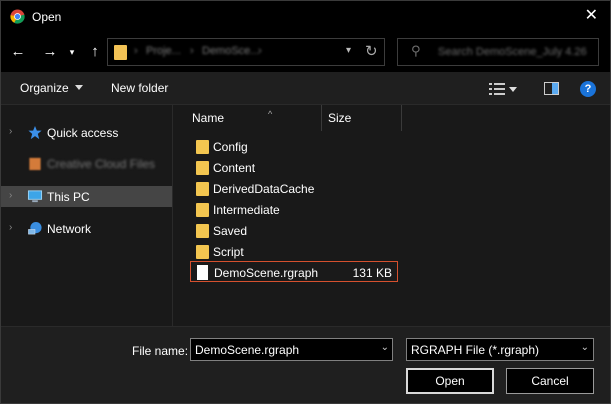 The width and height of the screenshot is (611, 404). I want to click on view-options-icon, so click(497, 89).